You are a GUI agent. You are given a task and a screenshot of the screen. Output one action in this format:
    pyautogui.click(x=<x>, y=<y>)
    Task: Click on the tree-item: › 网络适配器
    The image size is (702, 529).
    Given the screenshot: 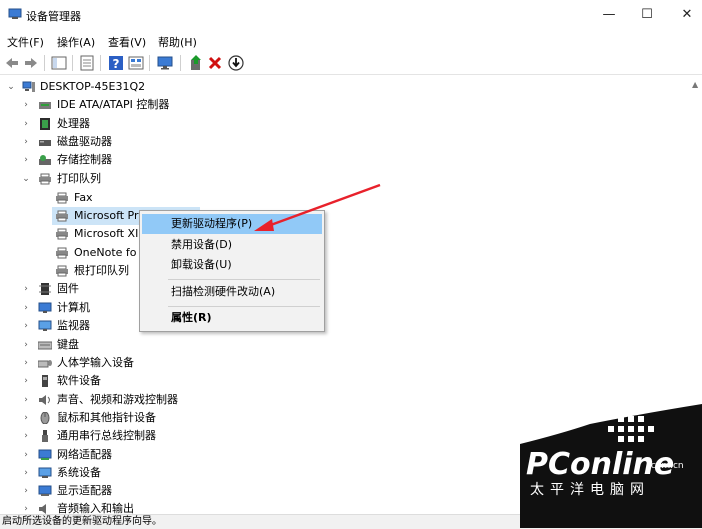 What is the action you would take?
    pyautogui.click(x=150, y=455)
    